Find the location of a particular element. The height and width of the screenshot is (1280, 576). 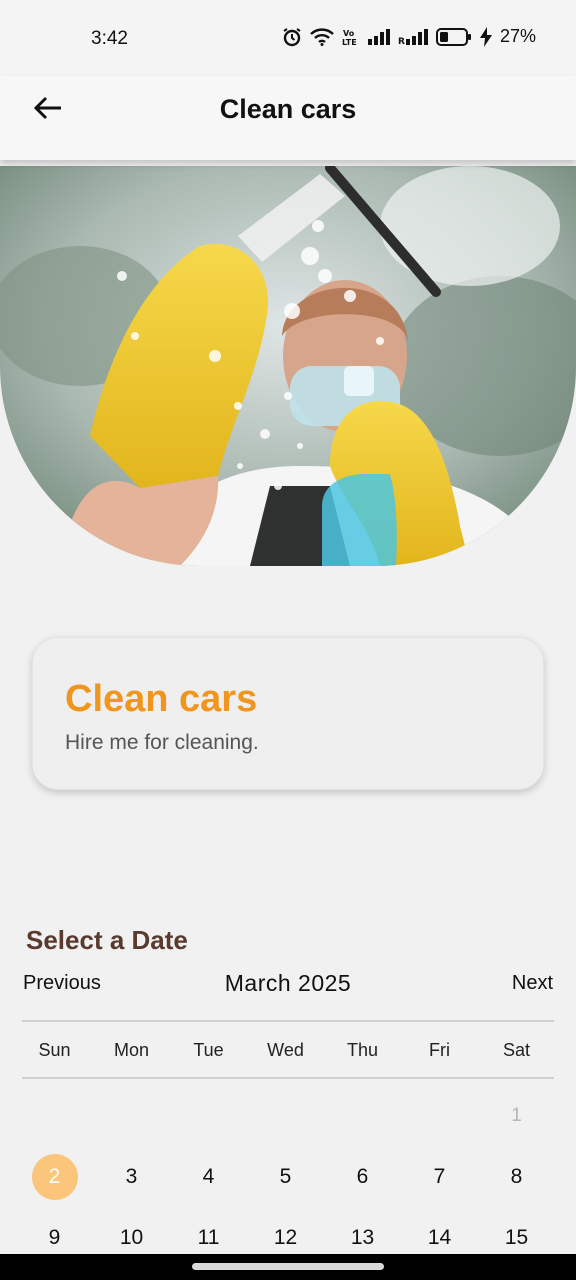

calendar-day: 7 is located at coordinates (439, 1177).